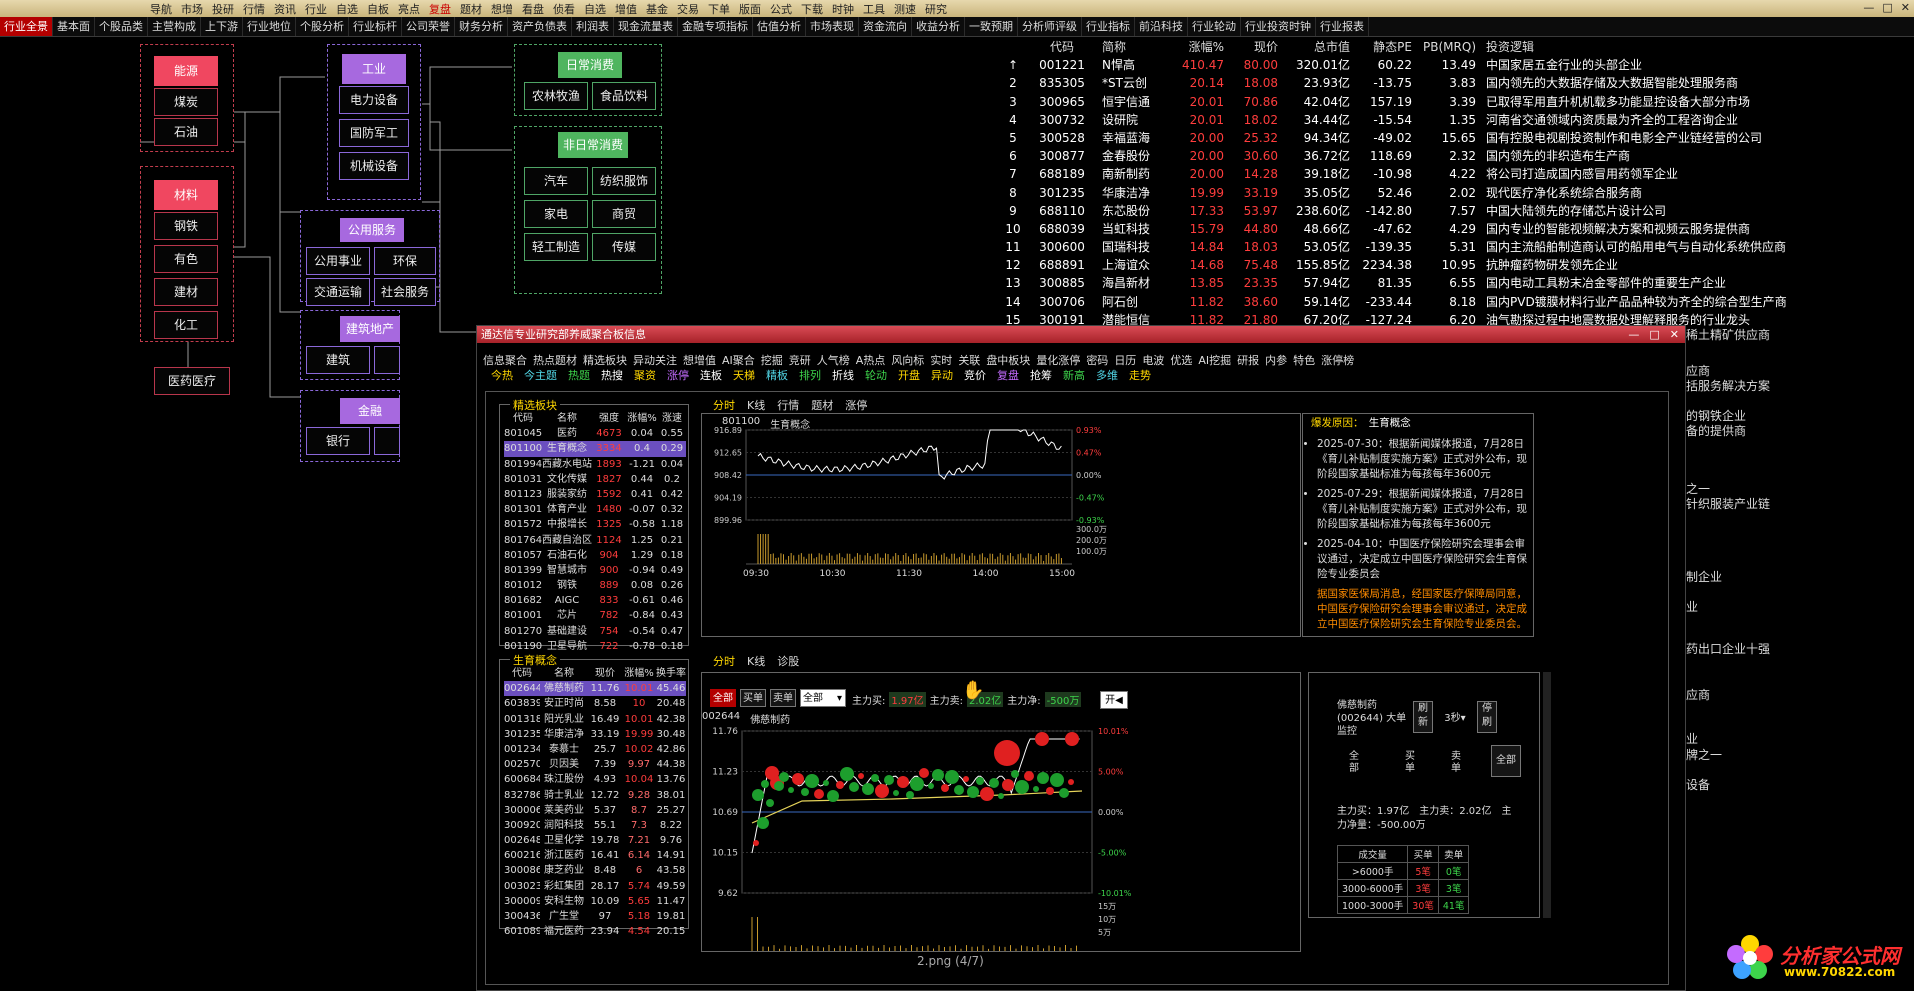 Image resolution: width=1914 pixels, height=991 pixels. What do you see at coordinates (595, 764) in the screenshot?
I see `table-row: 002570 贝因美 7.39 9.97 44.38` at bounding box center [595, 764].